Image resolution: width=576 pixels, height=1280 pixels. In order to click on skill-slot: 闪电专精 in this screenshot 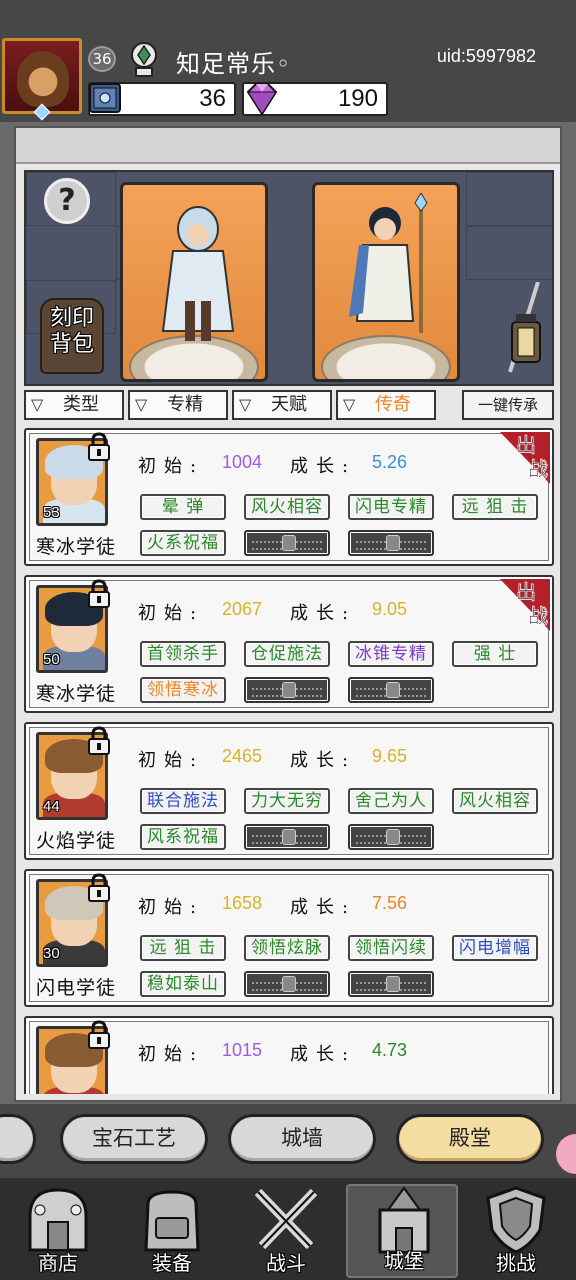, I will do `click(391, 507)`.